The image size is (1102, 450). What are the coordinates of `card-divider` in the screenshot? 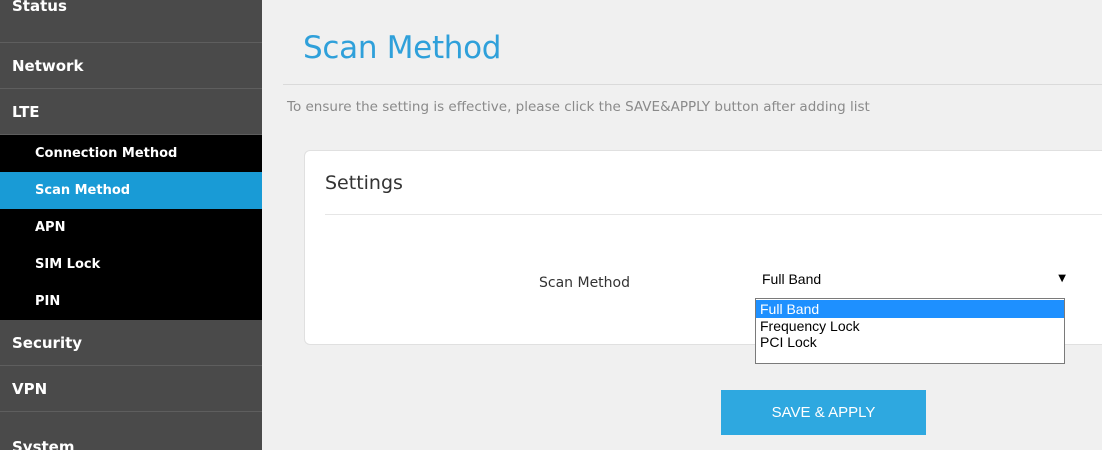 It's located at (713, 214).